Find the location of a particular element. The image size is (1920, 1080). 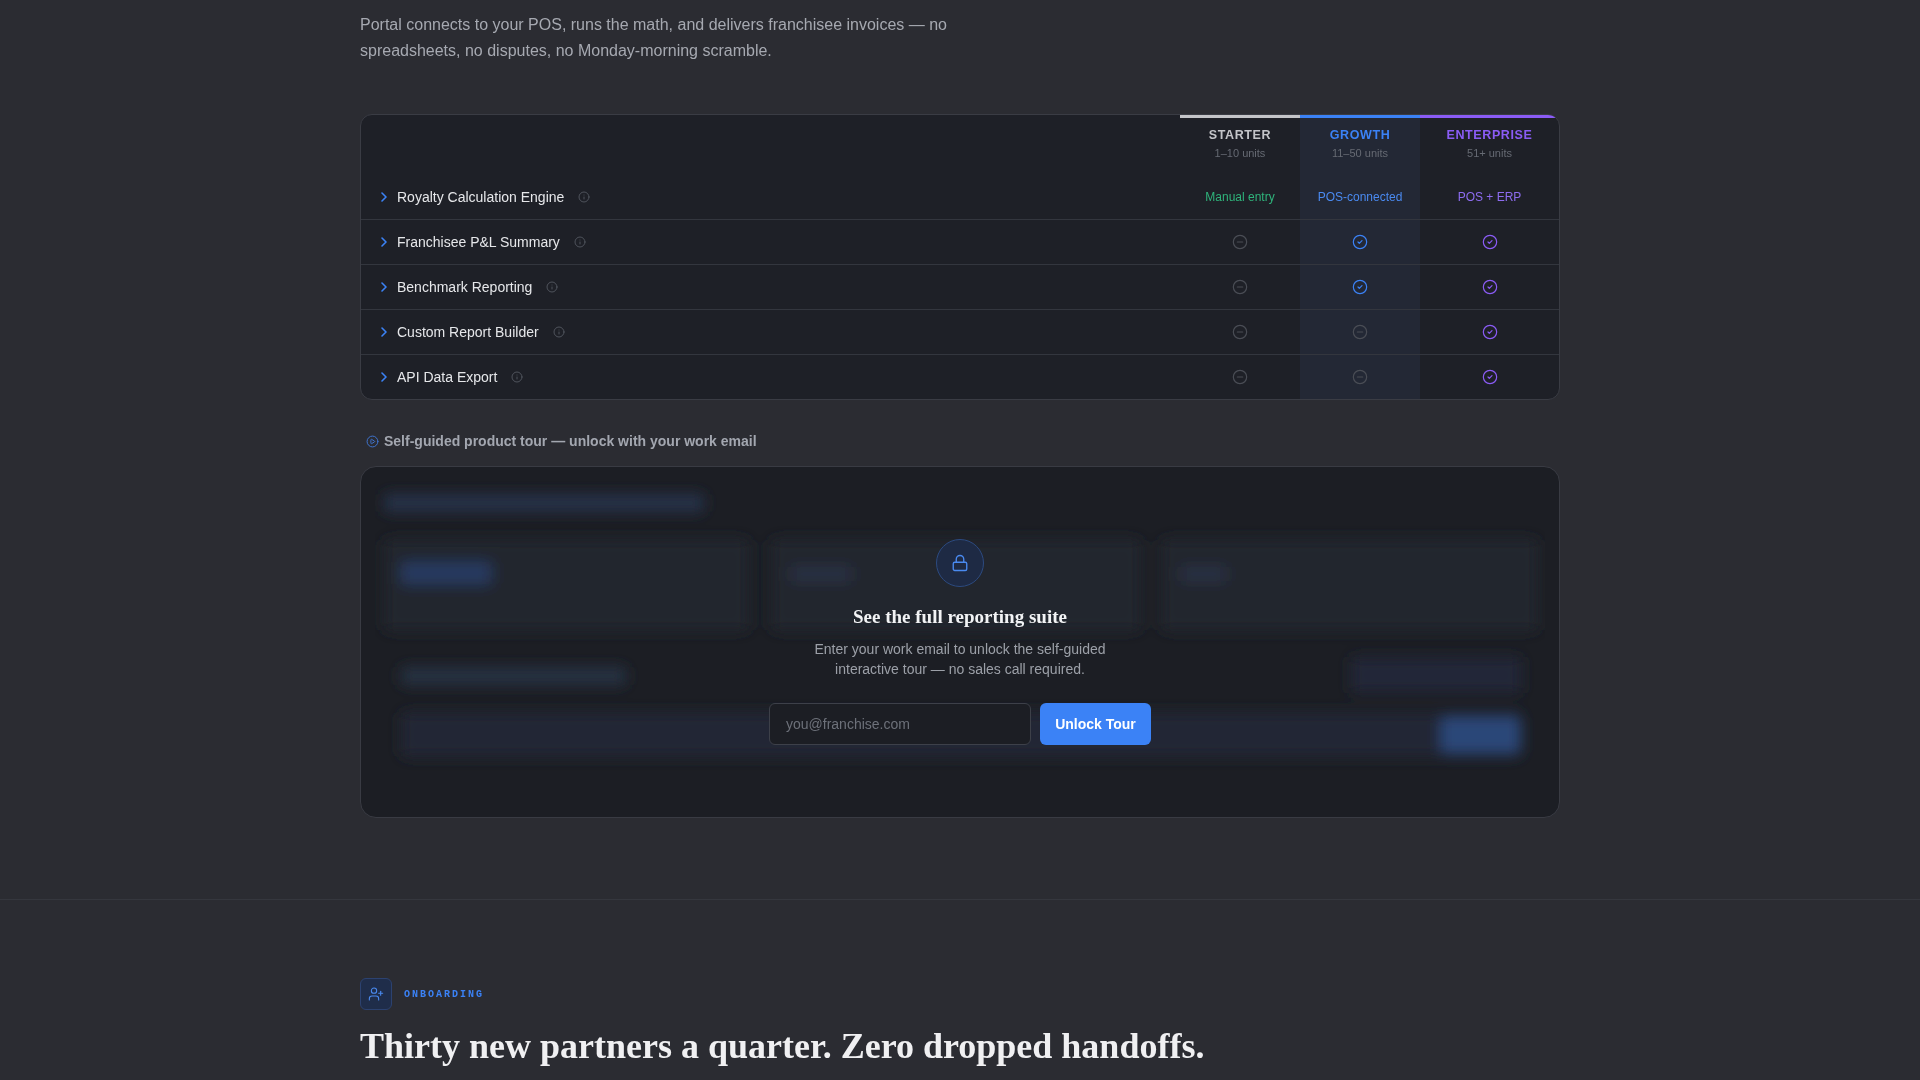

tour-heading: See the full reporting suite is located at coordinates (960, 617).